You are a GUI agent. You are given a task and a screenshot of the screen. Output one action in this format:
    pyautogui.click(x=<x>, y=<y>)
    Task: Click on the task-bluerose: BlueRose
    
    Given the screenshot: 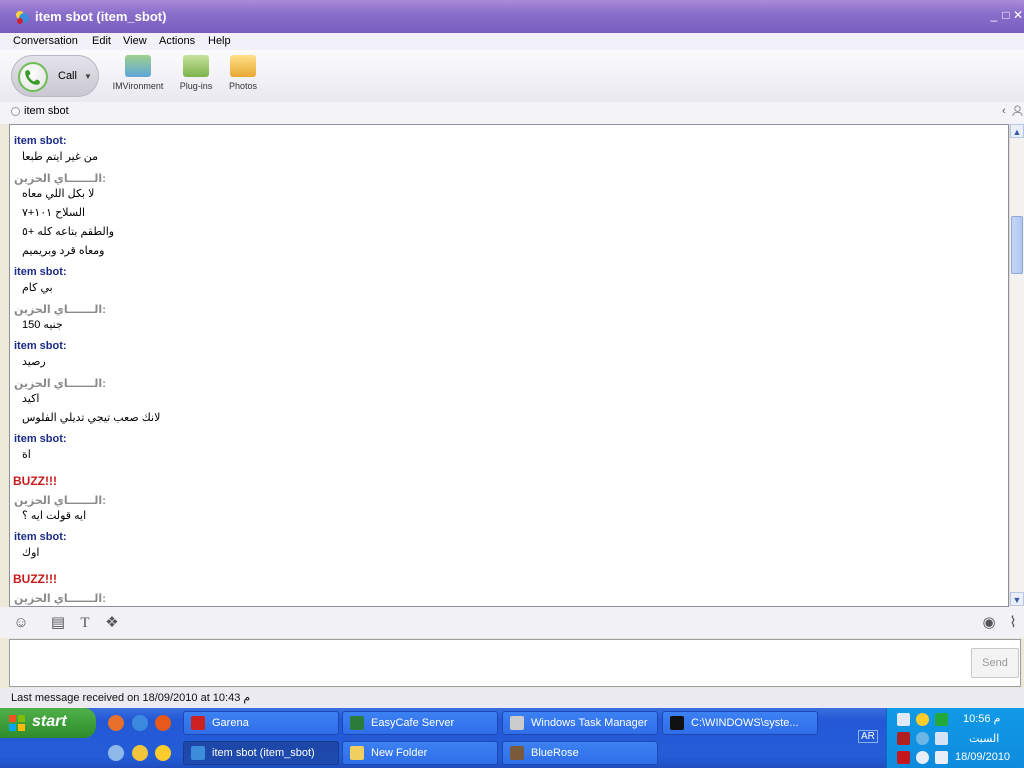 What is the action you would take?
    pyautogui.click(x=580, y=753)
    